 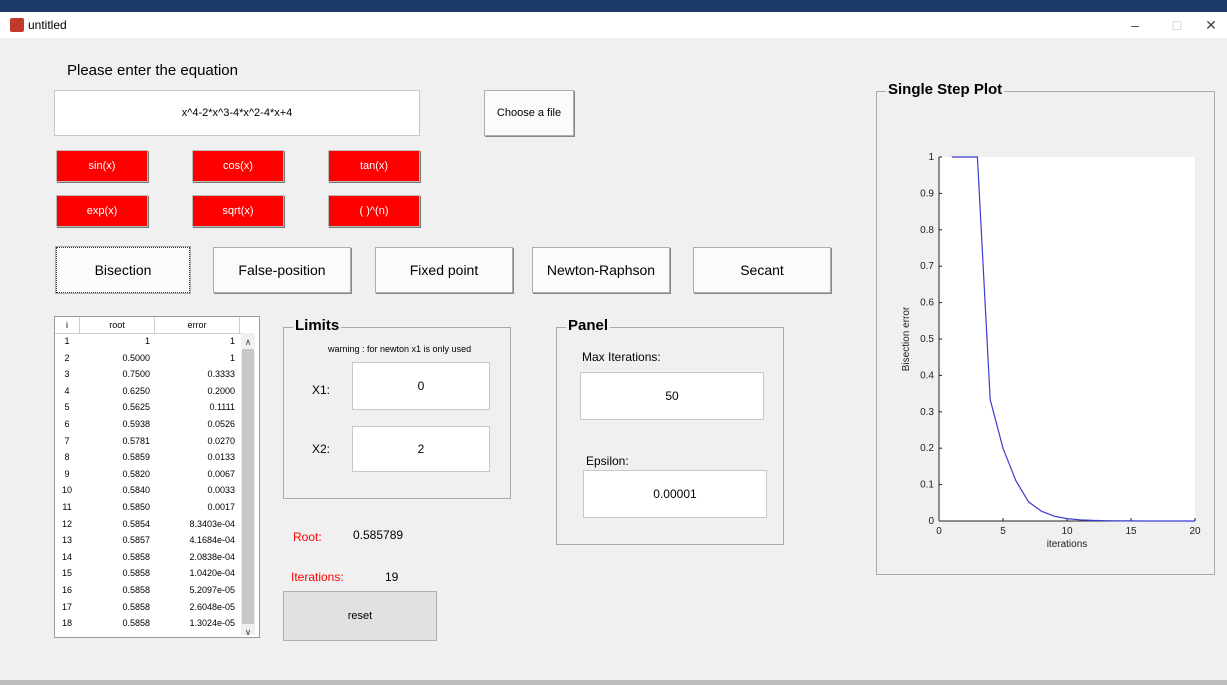 I want to click on x-tick-label: 20, so click(x=1195, y=531).